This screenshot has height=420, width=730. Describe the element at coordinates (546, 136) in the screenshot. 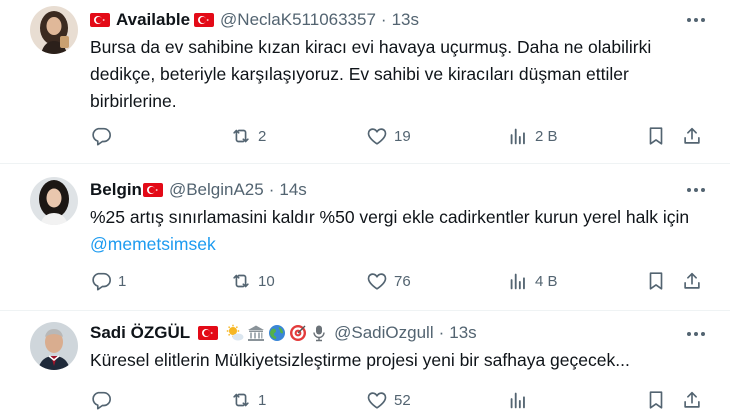

I see `view-count: 2 B` at that location.